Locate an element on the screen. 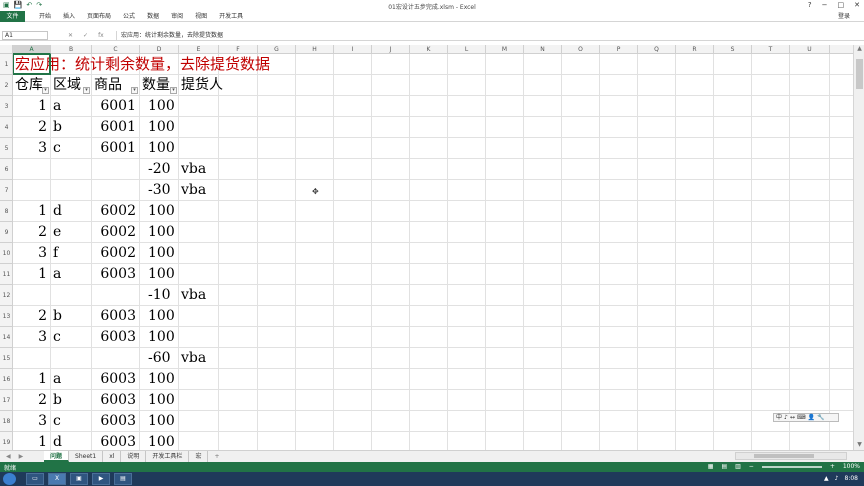 The width and height of the screenshot is (864, 486). cell-c: 6001 is located at coordinates (114, 106).